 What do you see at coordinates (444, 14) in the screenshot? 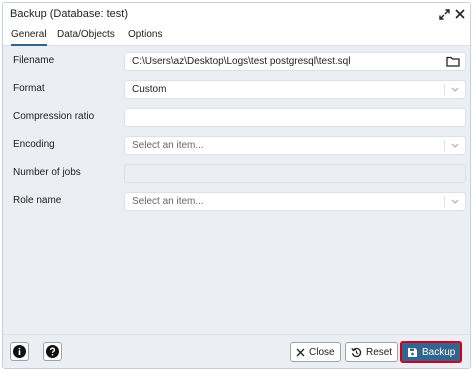
I see `expand-icon` at bounding box center [444, 14].